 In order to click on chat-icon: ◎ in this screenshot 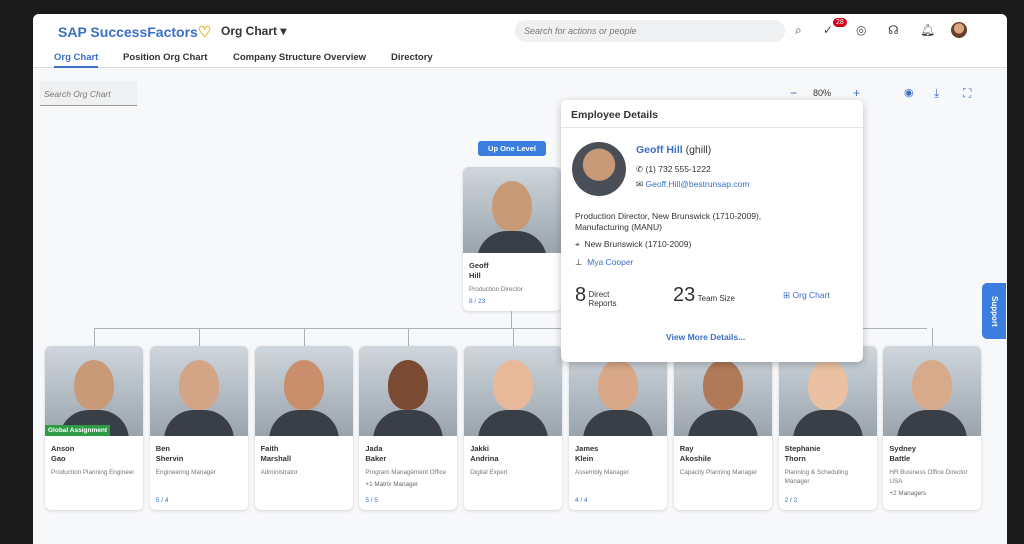, I will do `click(861, 30)`.